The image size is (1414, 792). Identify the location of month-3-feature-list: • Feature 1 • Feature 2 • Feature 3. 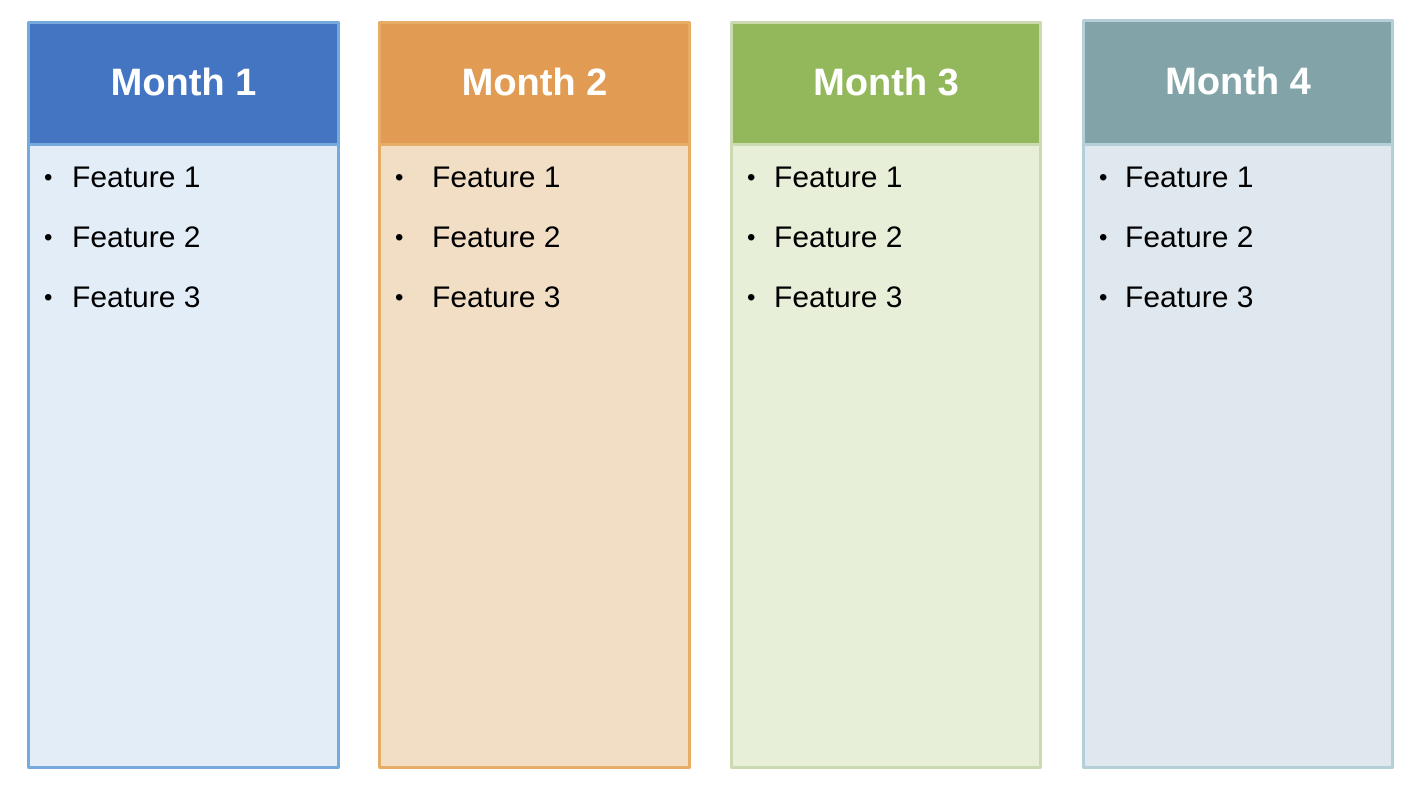
(886, 242).